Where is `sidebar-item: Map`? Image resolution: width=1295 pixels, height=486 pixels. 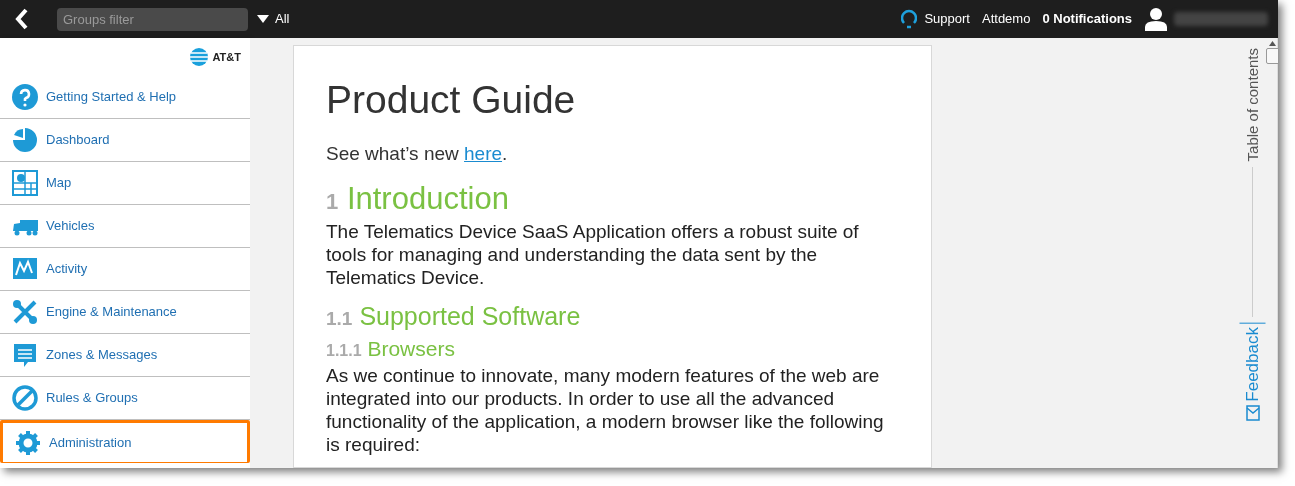
sidebar-item: Map is located at coordinates (125, 183).